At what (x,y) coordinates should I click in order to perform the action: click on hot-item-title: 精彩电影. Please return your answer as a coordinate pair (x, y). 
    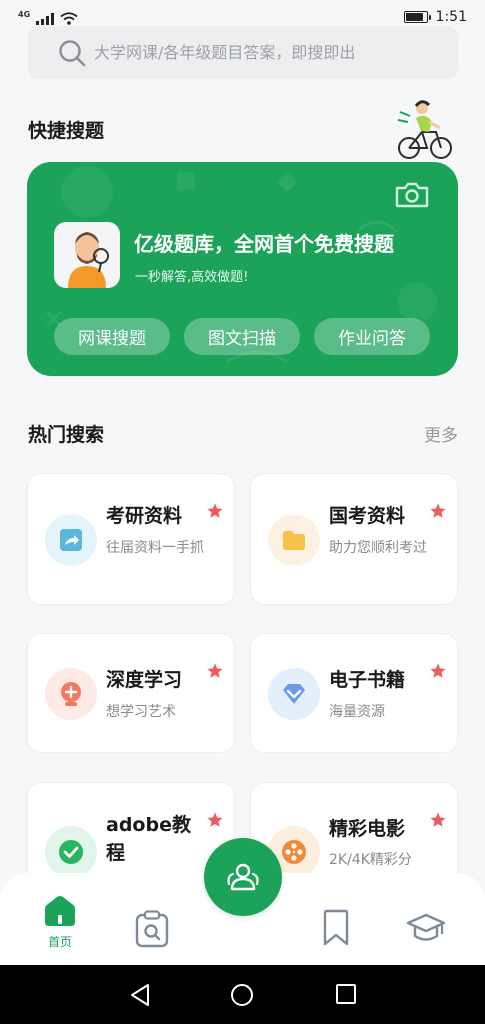
    Looking at the image, I should click on (367, 829).